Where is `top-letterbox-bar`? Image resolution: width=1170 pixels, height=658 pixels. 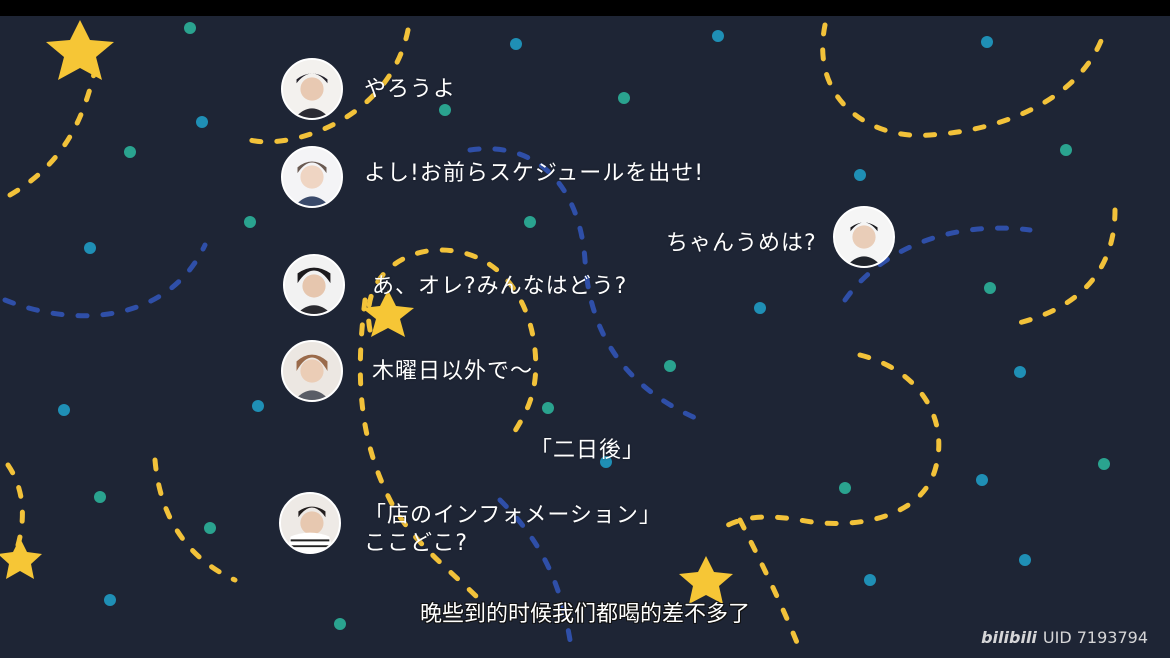
top-letterbox-bar is located at coordinates (585, 8).